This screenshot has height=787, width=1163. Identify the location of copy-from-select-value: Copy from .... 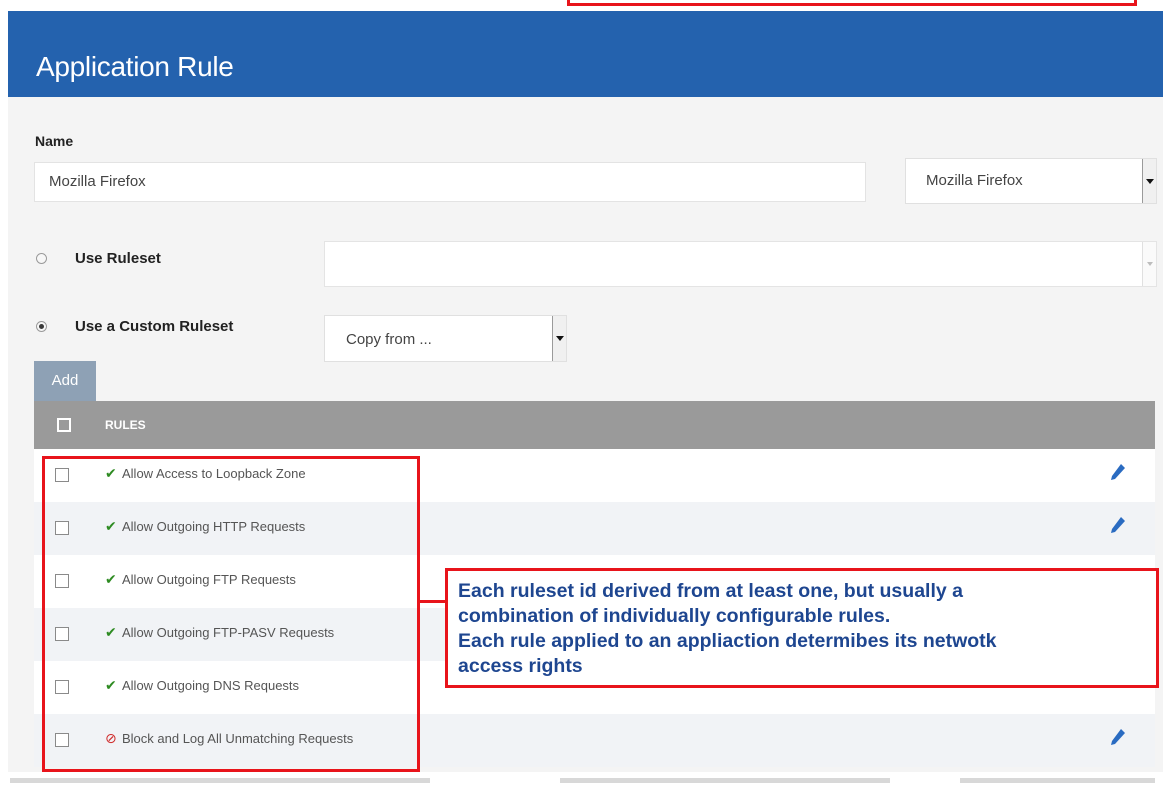
(389, 339).